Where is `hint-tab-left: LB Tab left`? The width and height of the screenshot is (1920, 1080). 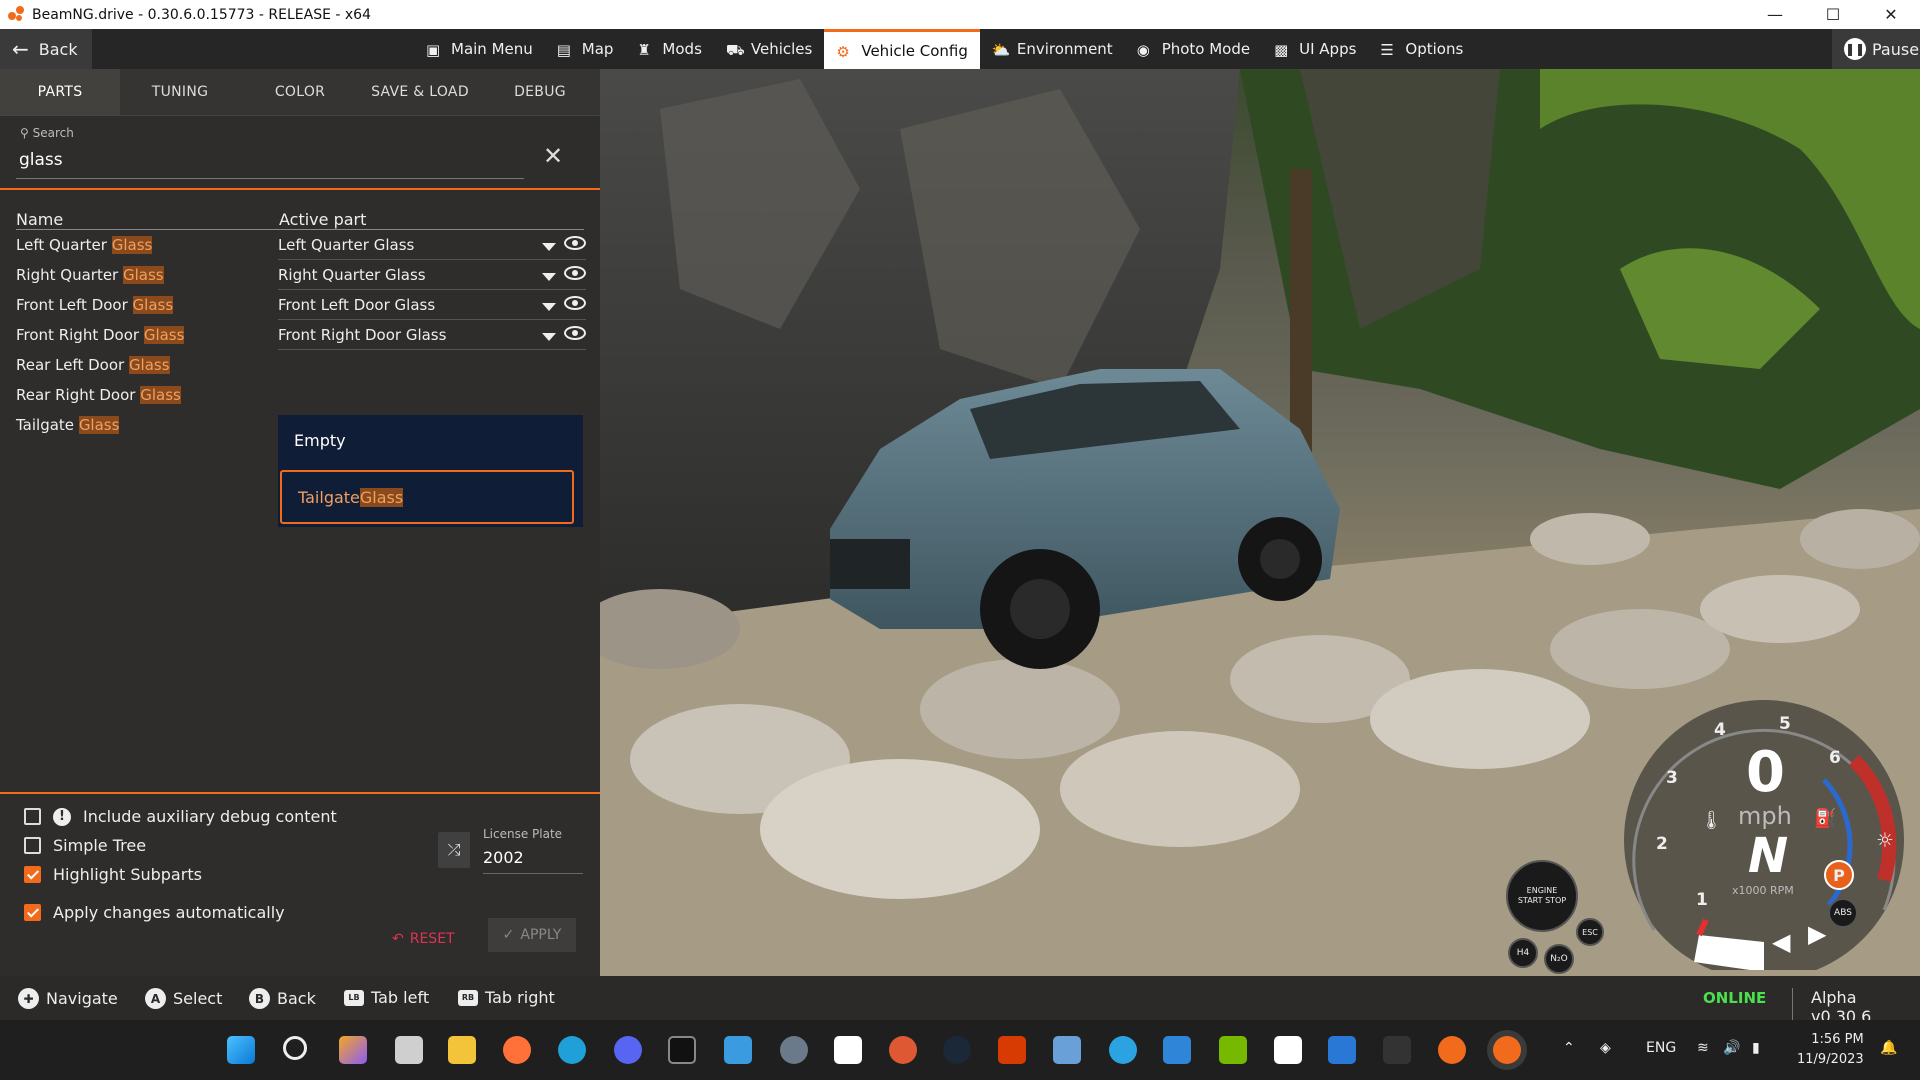
hint-tab-left: LB Tab left is located at coordinates (386, 997).